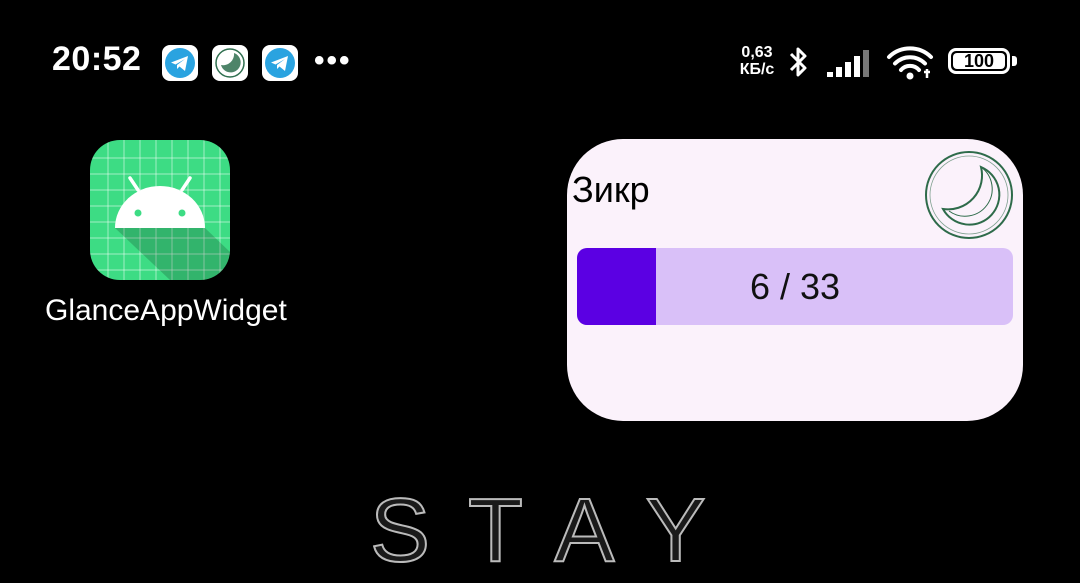 The height and width of the screenshot is (583, 1080). I want to click on zikr-counter: 6 / 33, so click(795, 286).